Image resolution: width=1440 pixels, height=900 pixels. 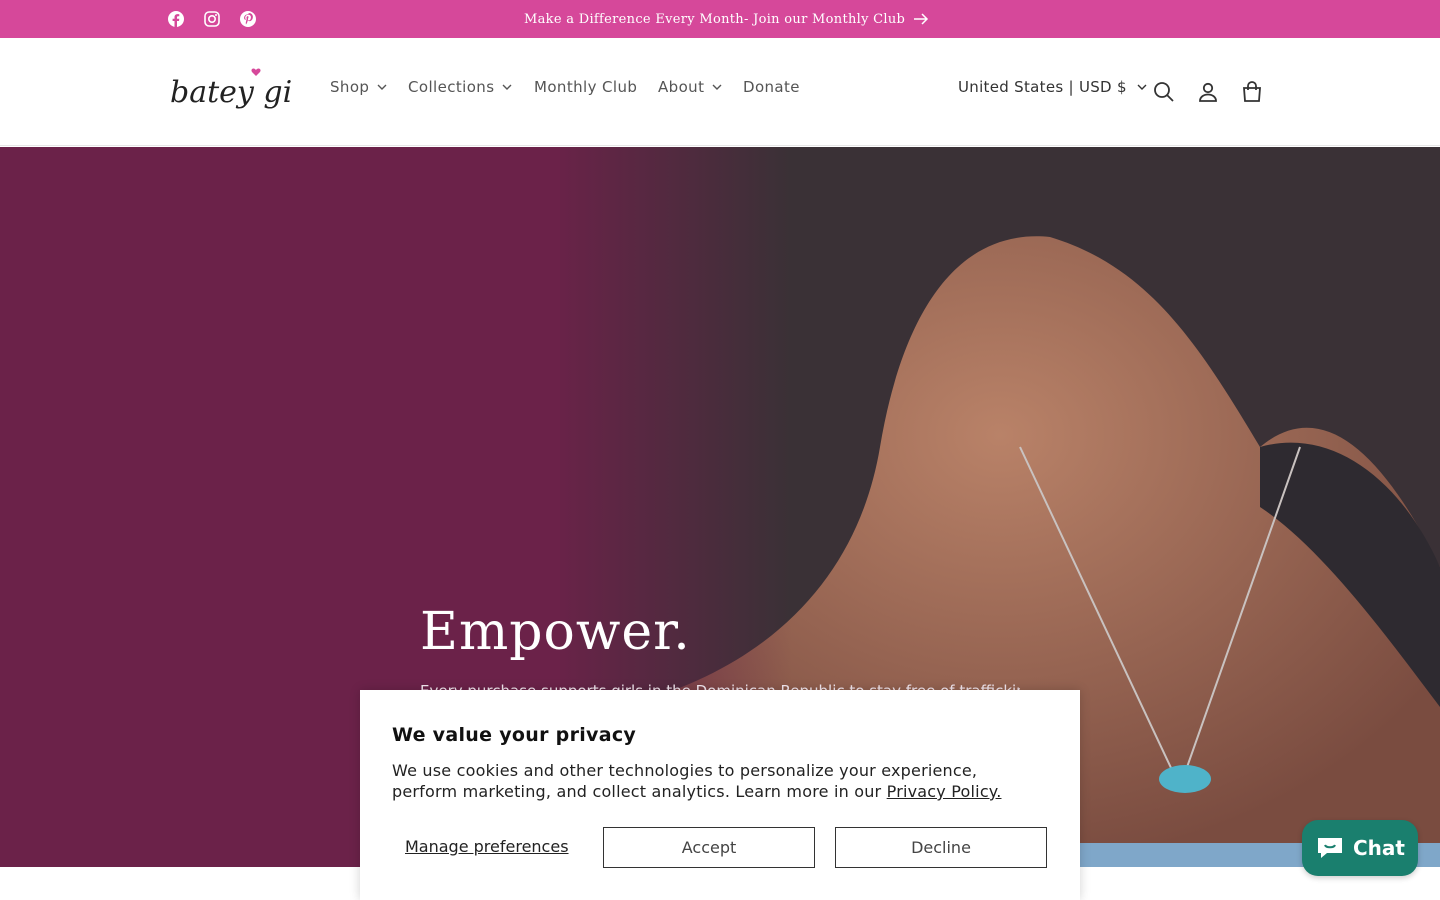 What do you see at coordinates (212, 19) in the screenshot?
I see `instagram-icon` at bounding box center [212, 19].